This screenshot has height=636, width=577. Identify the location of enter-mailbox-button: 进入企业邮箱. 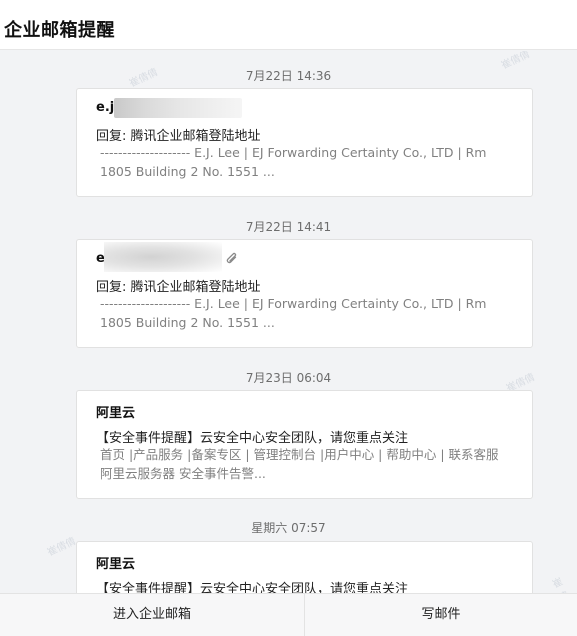
(152, 615).